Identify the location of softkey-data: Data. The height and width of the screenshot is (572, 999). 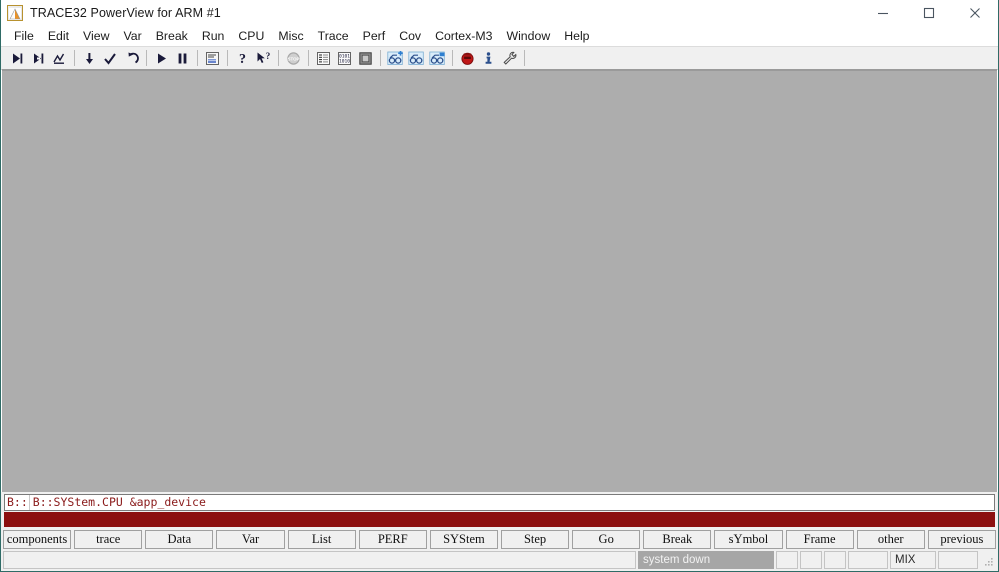
(179, 539).